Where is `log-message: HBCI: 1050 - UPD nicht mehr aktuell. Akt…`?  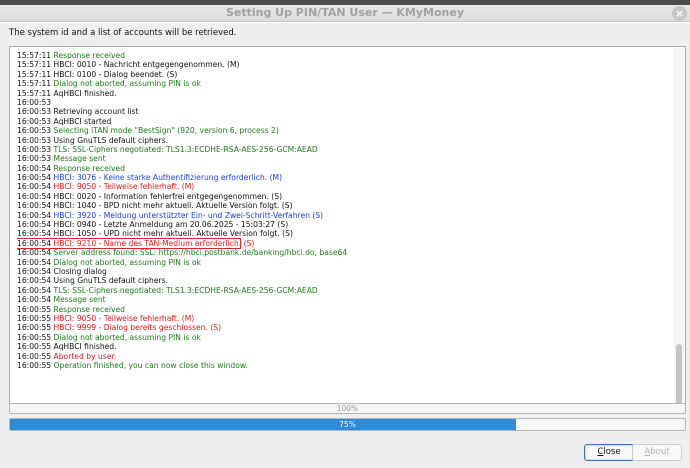 log-message: HBCI: 1050 - UPD nicht mehr aktuell. Akt… is located at coordinates (173, 234).